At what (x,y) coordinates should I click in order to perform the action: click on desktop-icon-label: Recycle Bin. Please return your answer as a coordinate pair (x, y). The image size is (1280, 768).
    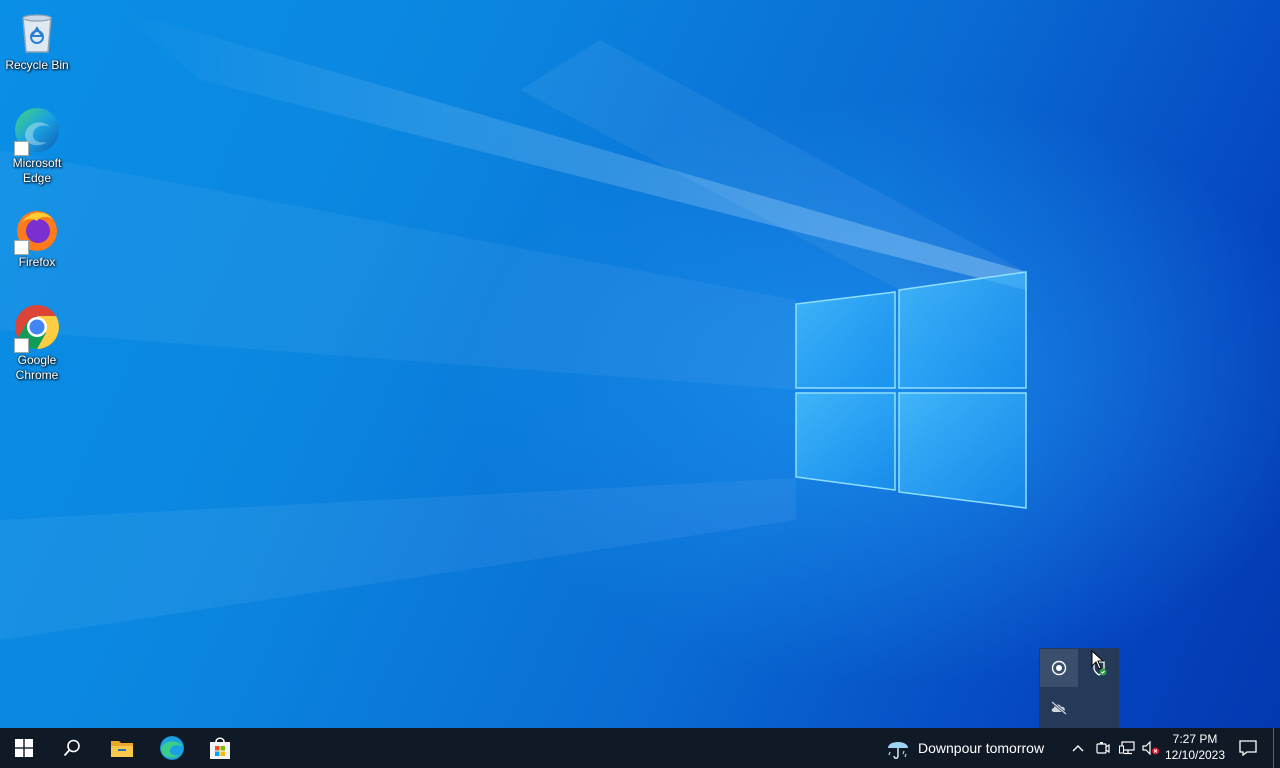
    Looking at the image, I should click on (37, 65).